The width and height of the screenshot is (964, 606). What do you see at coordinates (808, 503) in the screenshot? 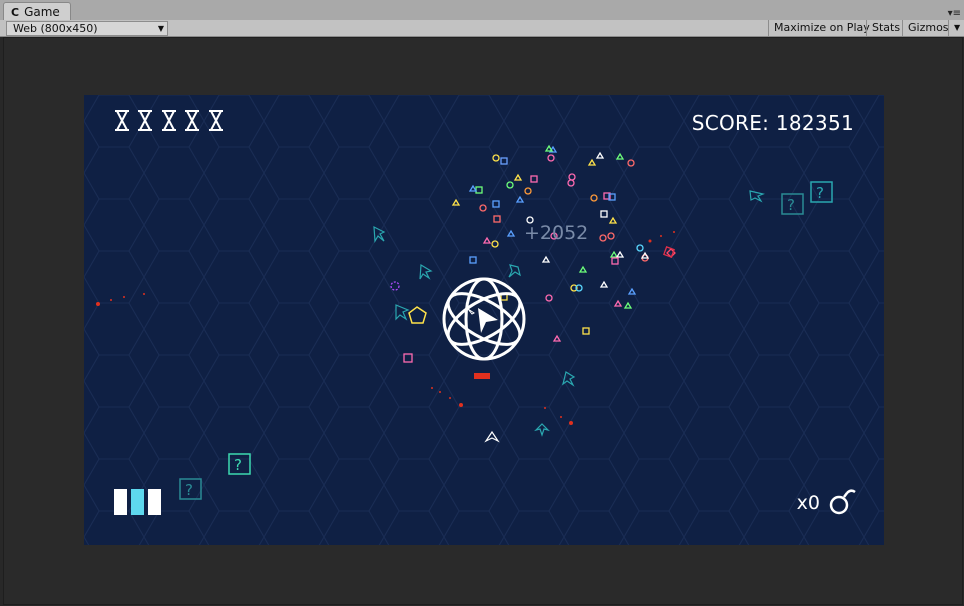
I see `bomb-count: x0` at bounding box center [808, 503].